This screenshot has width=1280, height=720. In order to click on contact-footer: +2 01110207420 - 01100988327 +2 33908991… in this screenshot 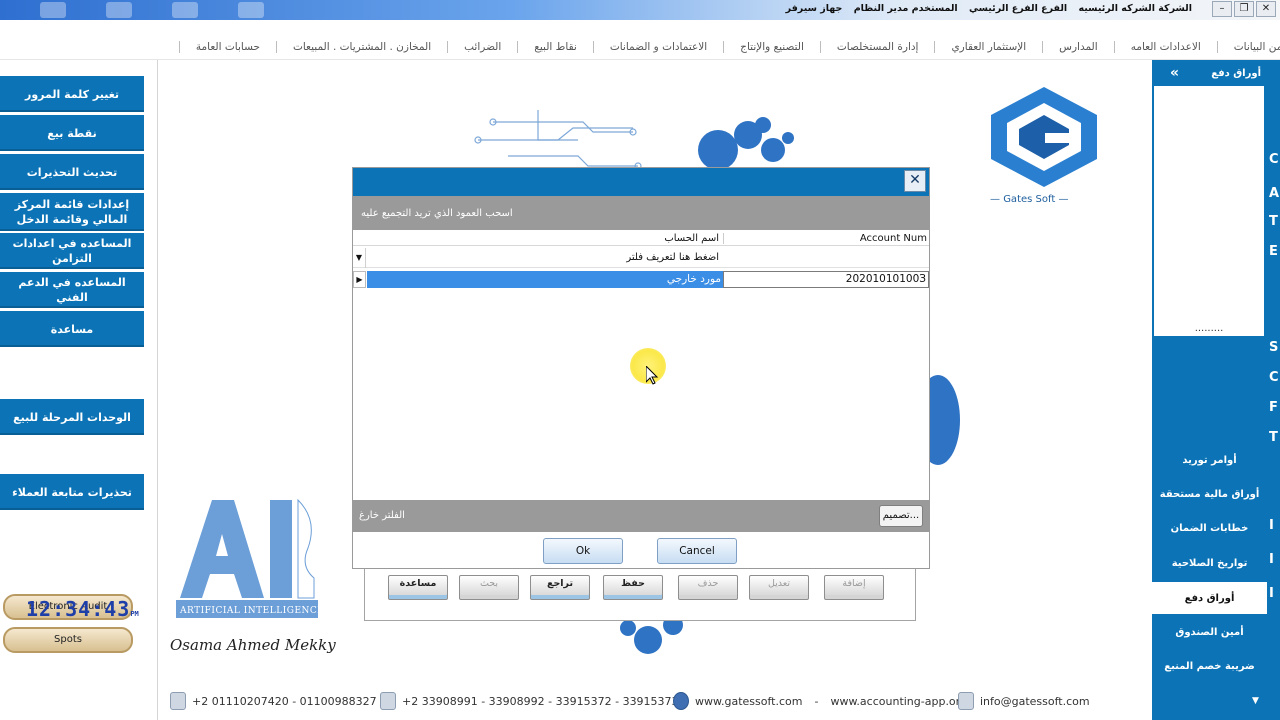, I will do `click(655, 701)`.